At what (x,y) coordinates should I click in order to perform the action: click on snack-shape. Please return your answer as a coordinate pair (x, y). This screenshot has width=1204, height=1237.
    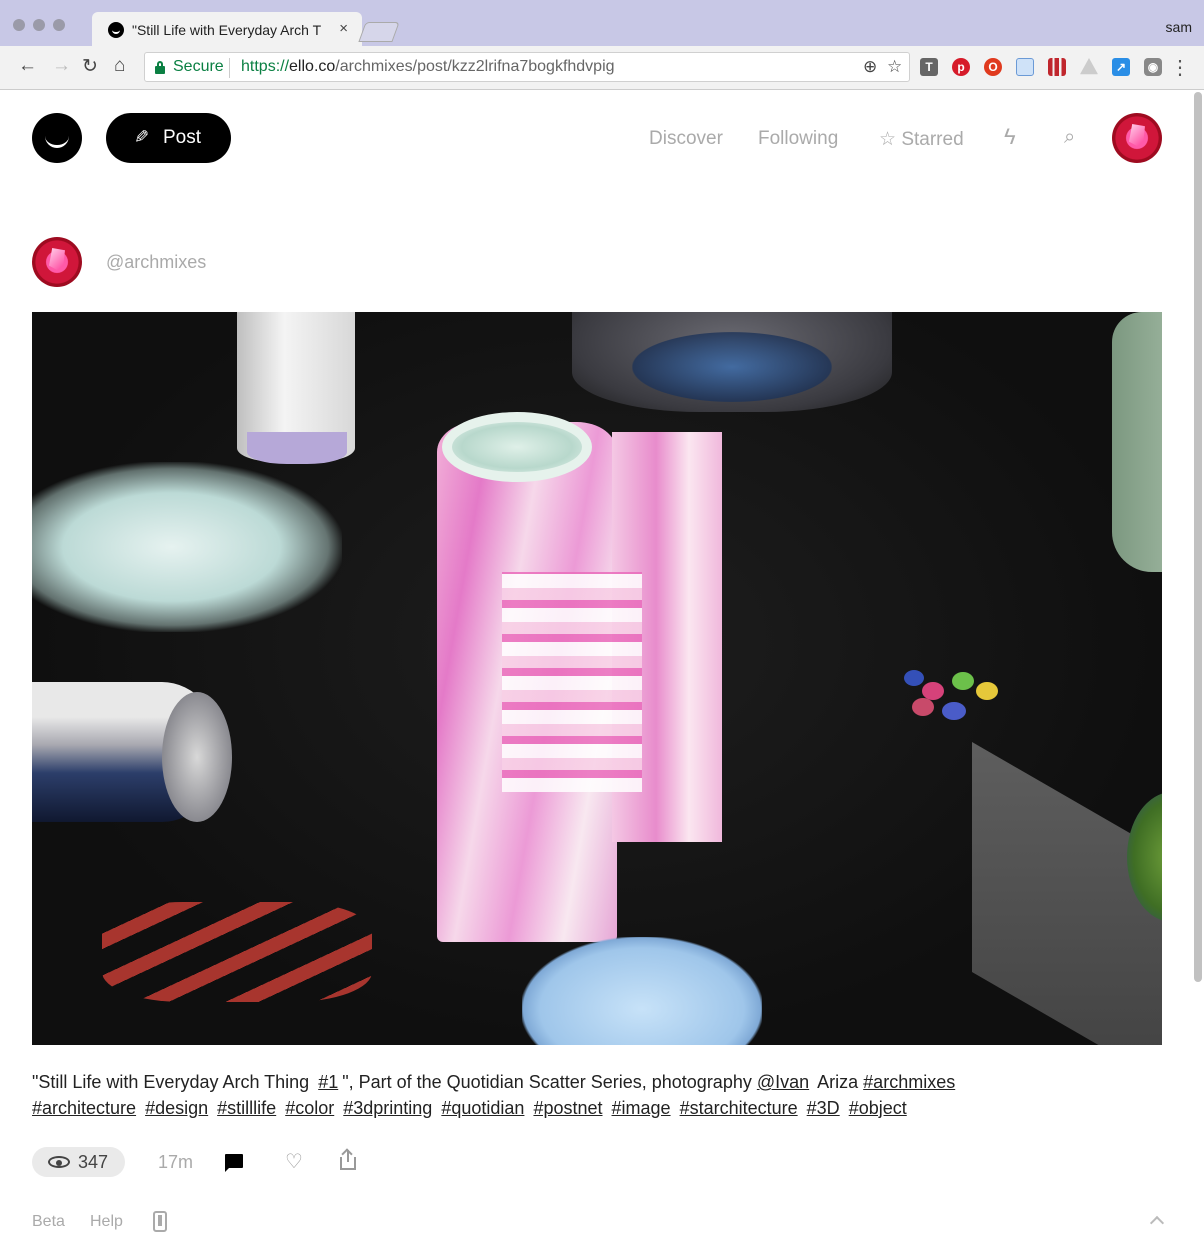
    Looking at the image, I should click on (237, 952).